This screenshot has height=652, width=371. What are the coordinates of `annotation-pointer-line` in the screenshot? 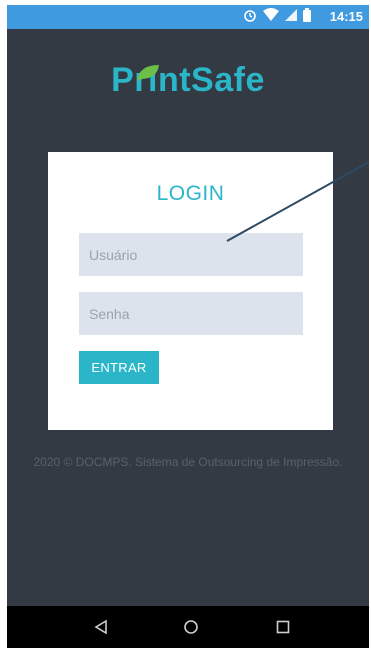 It's located at (297, 201).